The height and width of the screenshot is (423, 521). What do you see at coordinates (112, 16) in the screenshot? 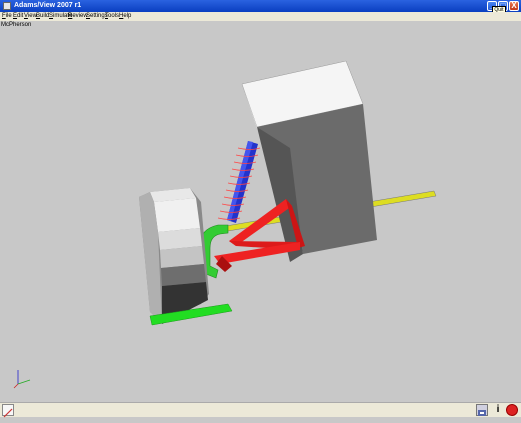
I see `menu-tools: Tools` at bounding box center [112, 16].